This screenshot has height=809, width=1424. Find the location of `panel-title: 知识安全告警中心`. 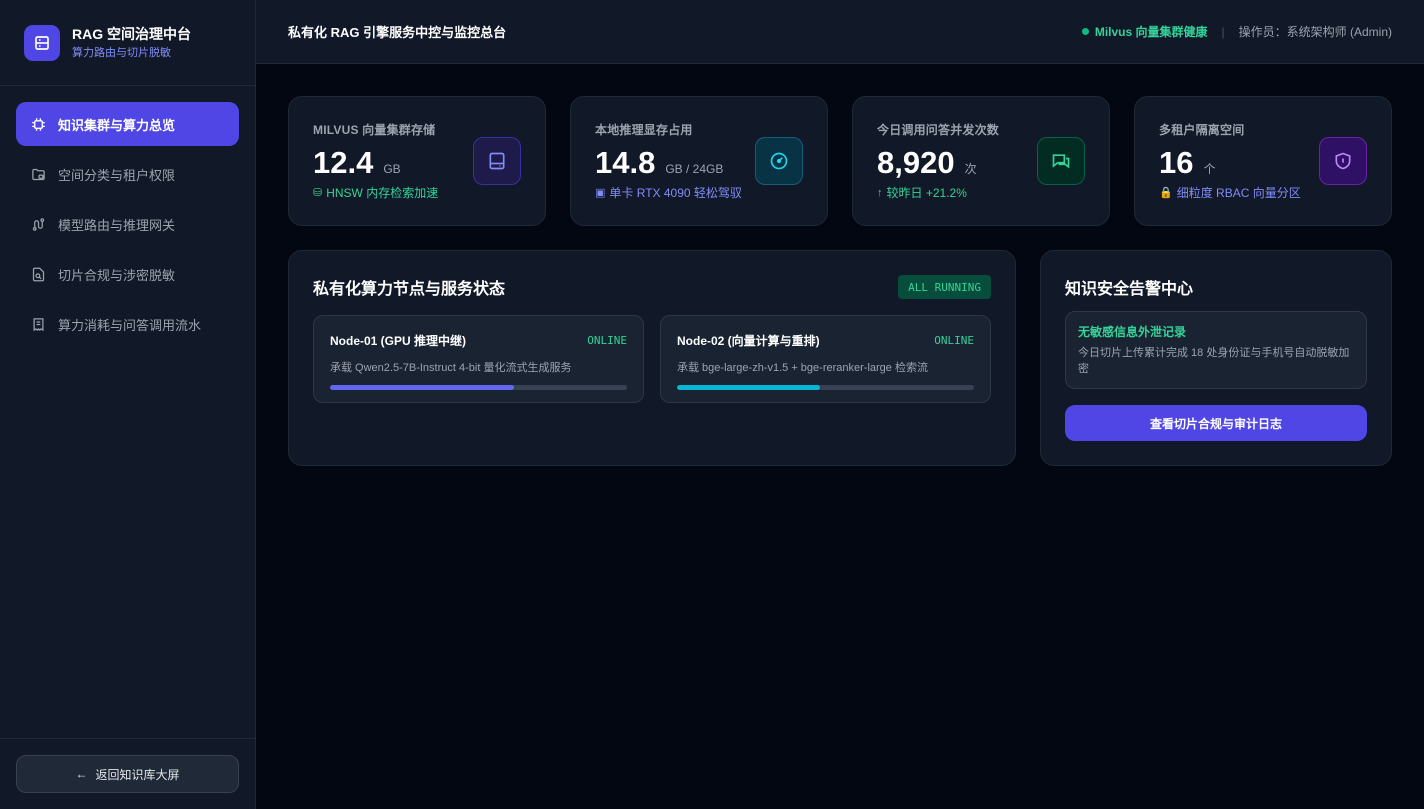

panel-title: 知识安全告警中心 is located at coordinates (1129, 289).